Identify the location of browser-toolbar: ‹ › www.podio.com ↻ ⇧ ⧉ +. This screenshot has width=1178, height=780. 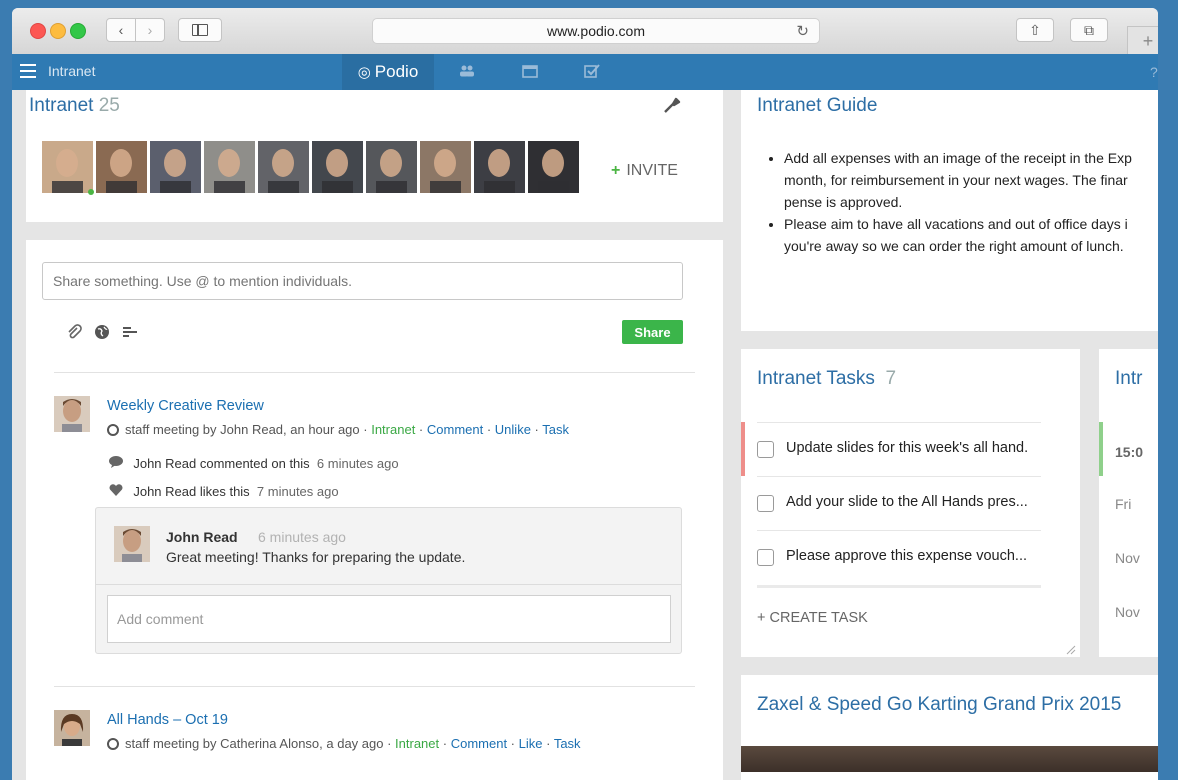
(585, 32).